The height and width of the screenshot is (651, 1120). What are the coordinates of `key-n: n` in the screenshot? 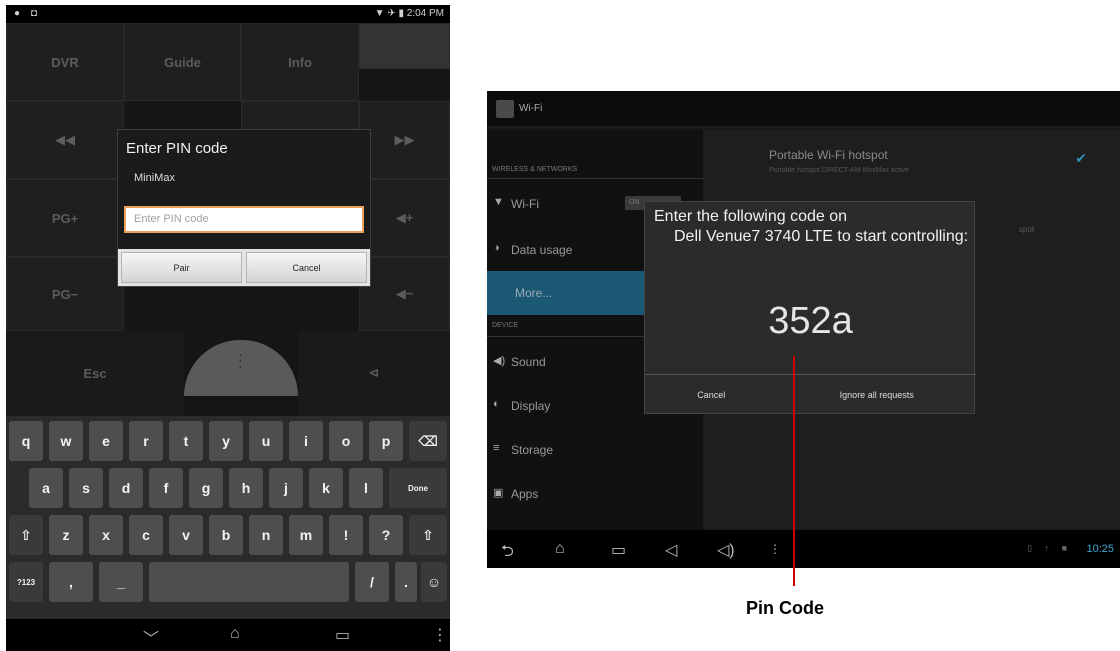 It's located at (266, 535).